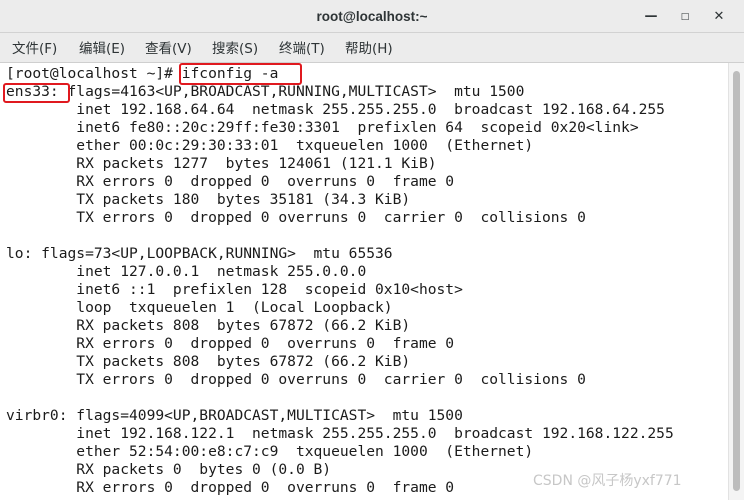  Describe the element at coordinates (607, 481) in the screenshot. I see `watermark: CSDN @风子杨yxf771` at that location.